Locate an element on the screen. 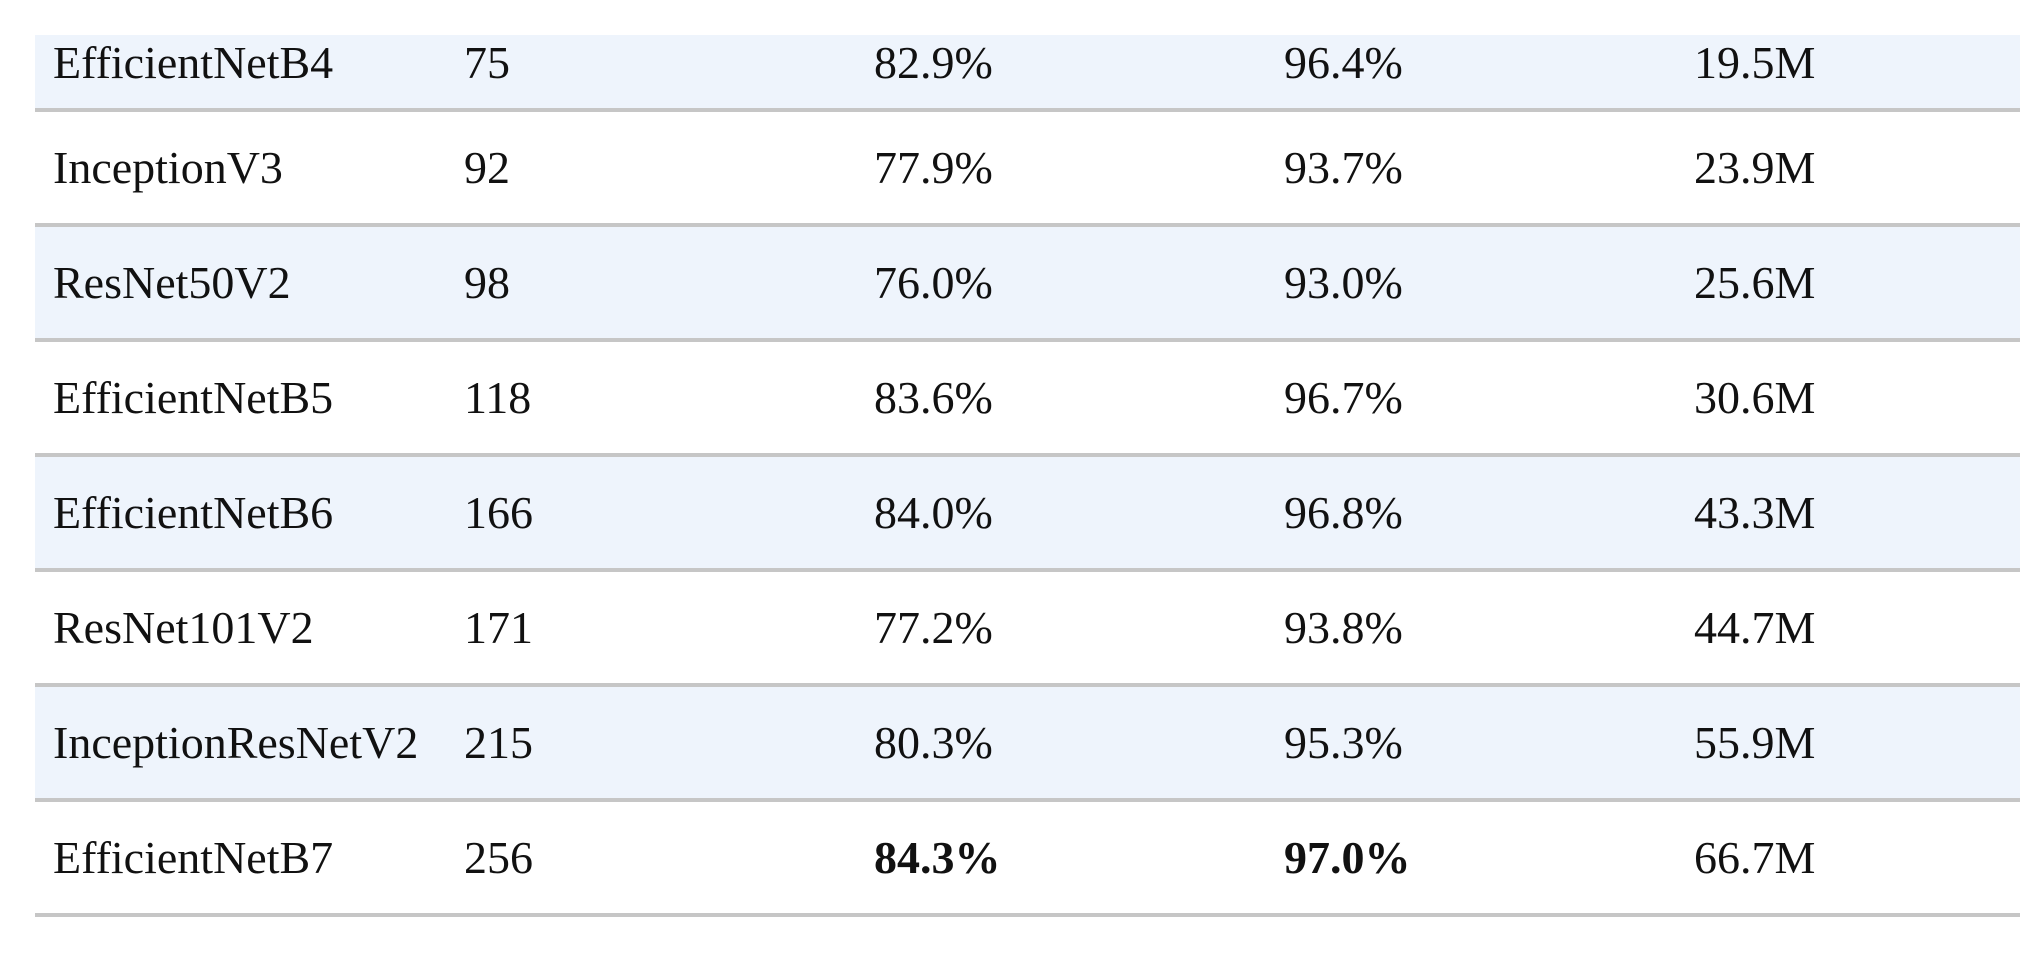  table-row: ResNet101V2 171 77.2% 93.8% 44.7M is located at coordinates (1027, 628).